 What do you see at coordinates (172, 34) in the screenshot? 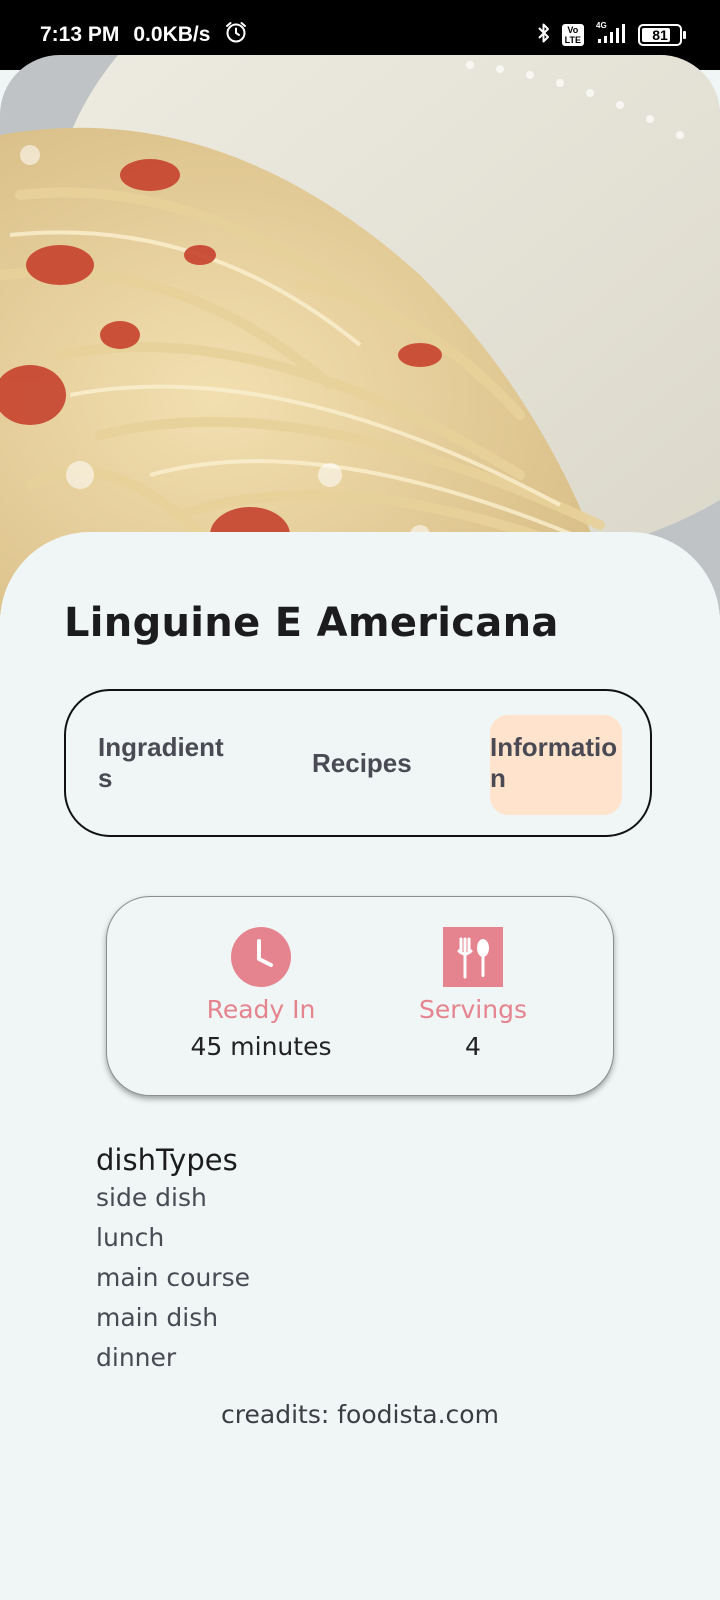
I see `status-speed: 0.0KB/s` at bounding box center [172, 34].